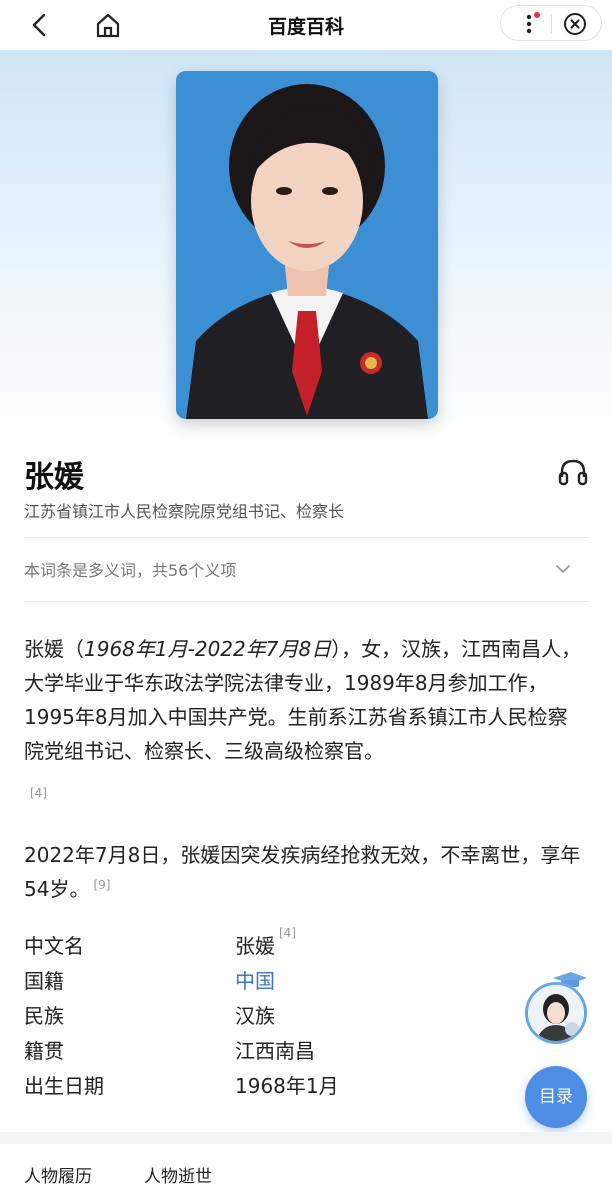 Image resolution: width=612 pixels, height=1200 pixels. Describe the element at coordinates (306, 1138) in the screenshot. I see `section-separator` at that location.